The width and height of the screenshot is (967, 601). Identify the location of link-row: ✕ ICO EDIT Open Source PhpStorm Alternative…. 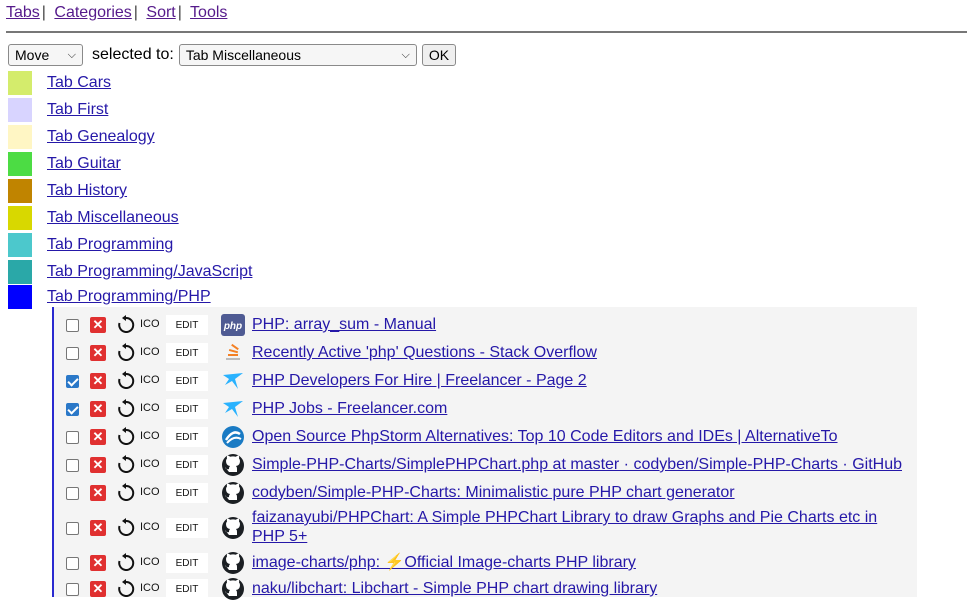
(485, 437).